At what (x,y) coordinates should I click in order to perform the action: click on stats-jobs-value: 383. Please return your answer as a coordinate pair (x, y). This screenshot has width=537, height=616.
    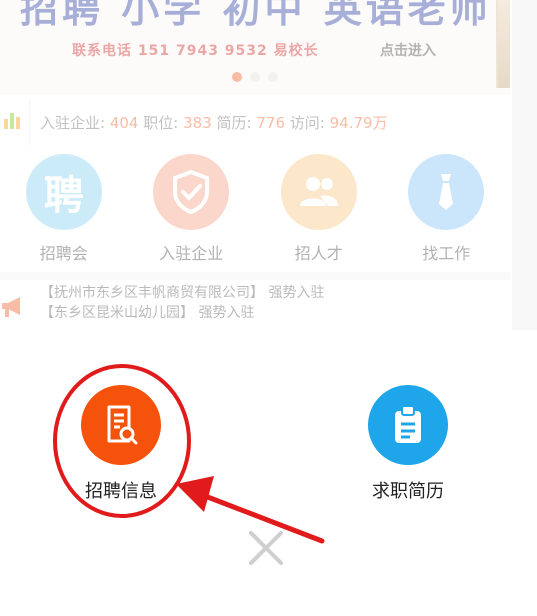
    Looking at the image, I should click on (197, 122).